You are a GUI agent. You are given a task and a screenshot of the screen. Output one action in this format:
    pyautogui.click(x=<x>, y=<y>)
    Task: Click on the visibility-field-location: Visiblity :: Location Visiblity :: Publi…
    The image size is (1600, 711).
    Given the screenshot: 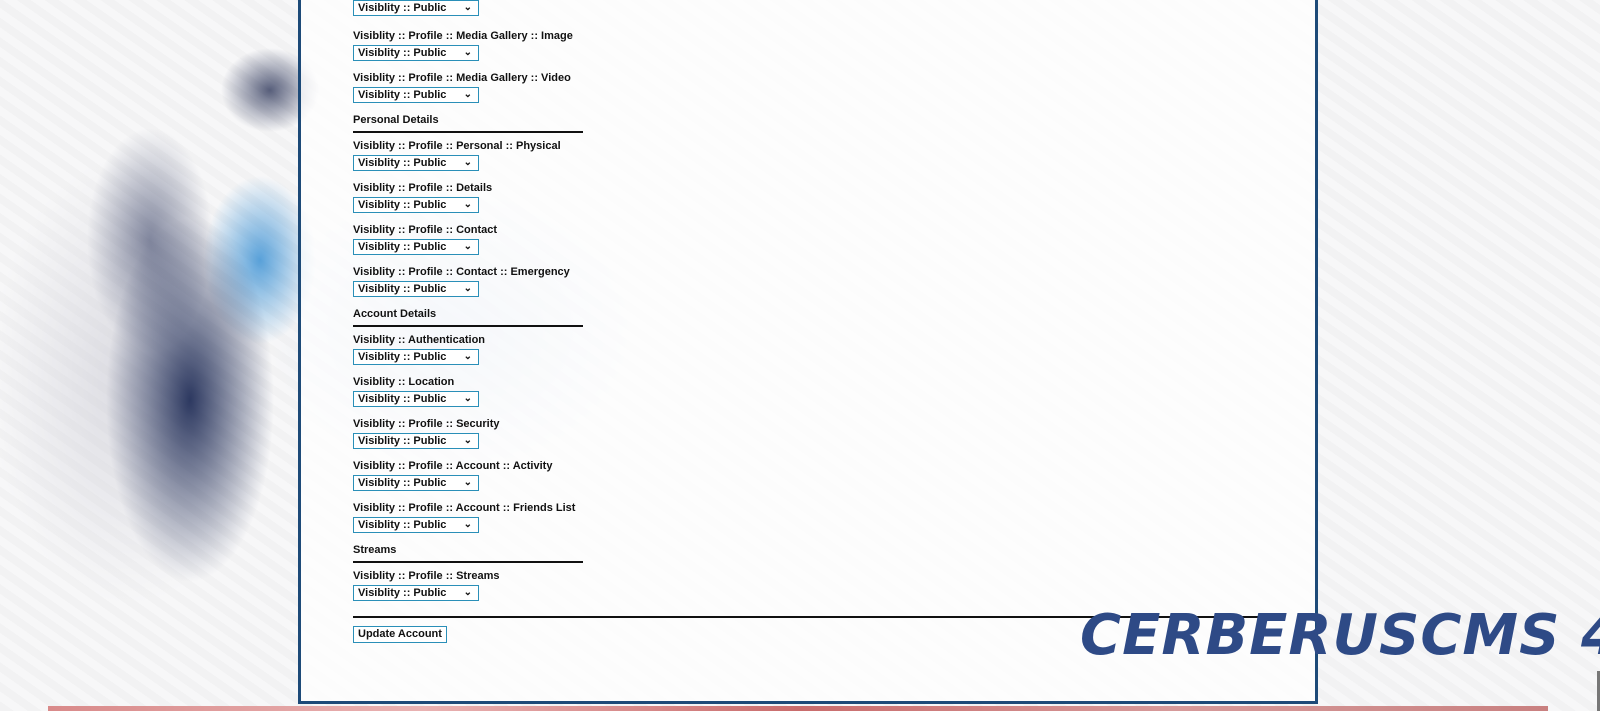 What is the action you would take?
    pyautogui.click(x=416, y=391)
    